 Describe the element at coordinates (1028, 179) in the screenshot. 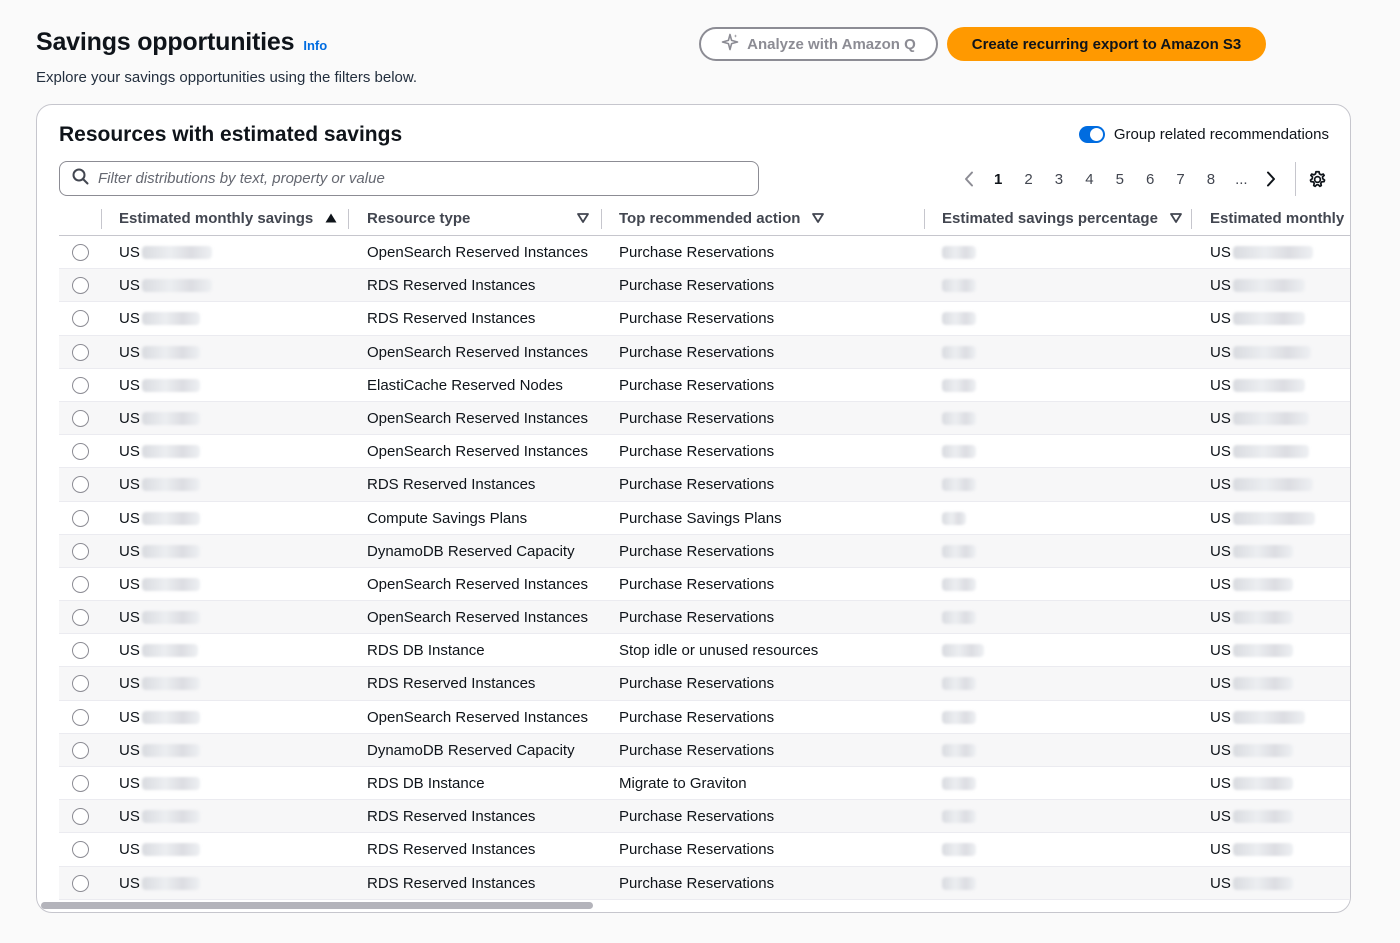

I see `page-2-button: 2` at that location.